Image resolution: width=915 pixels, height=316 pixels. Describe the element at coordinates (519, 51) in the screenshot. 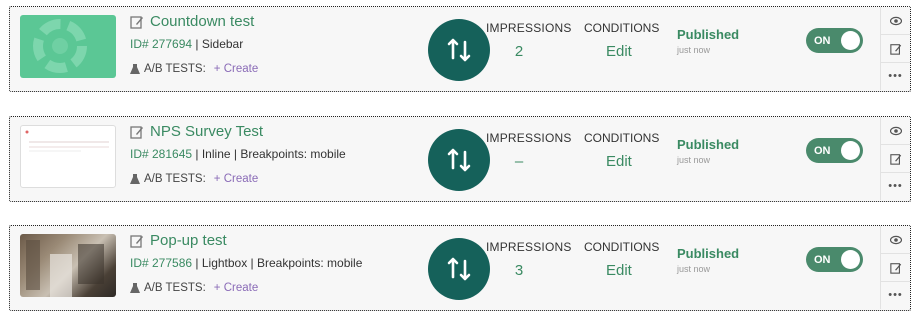

I see `impressions-value: 2` at that location.